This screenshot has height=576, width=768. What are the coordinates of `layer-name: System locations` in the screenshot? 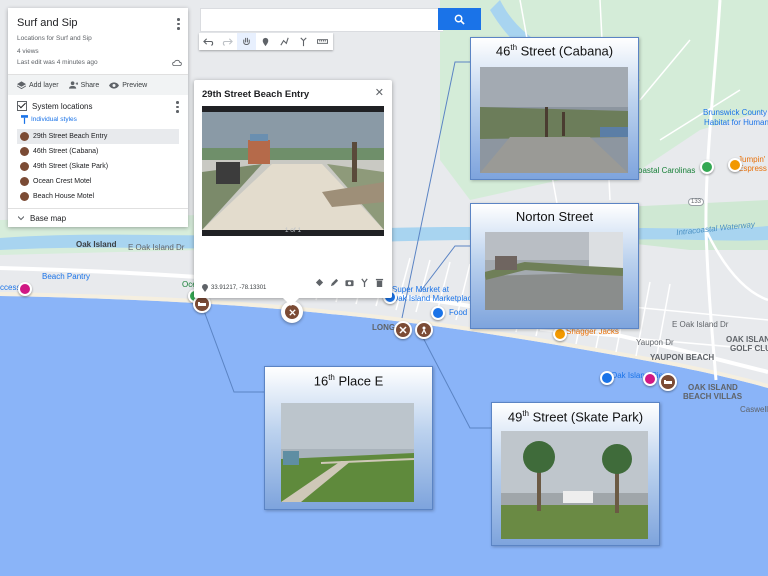 It's located at (62, 106).